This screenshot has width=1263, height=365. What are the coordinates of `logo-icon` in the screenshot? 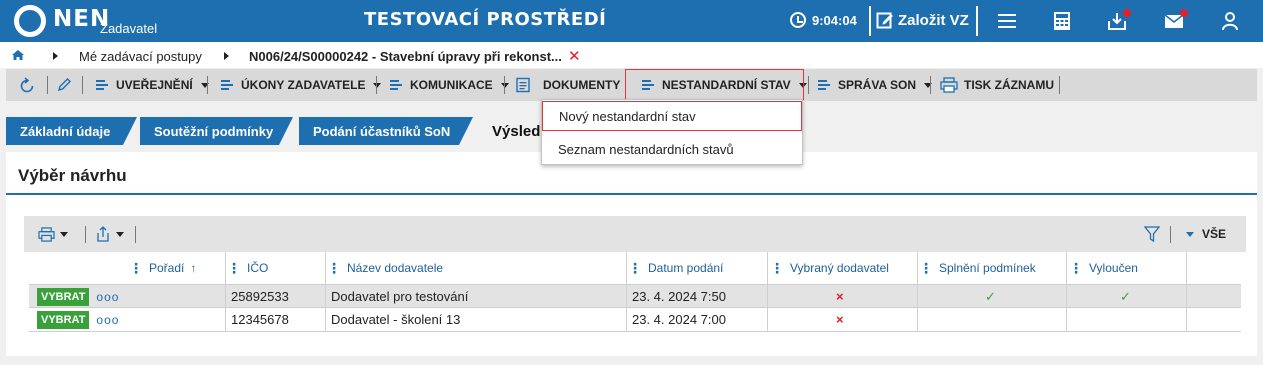 It's located at (30, 21).